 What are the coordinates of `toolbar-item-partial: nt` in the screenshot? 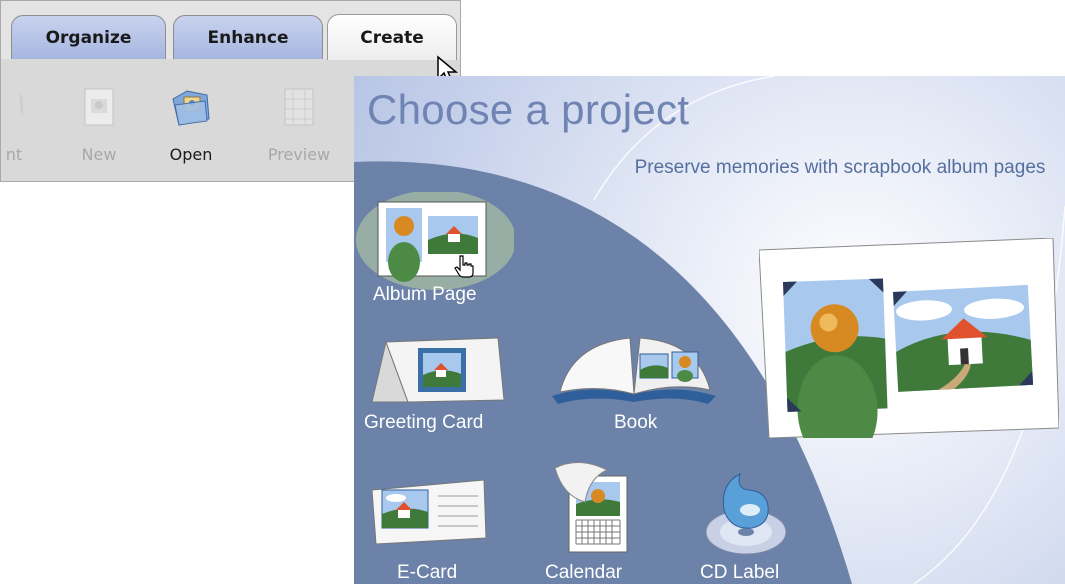 It's located at (20, 130).